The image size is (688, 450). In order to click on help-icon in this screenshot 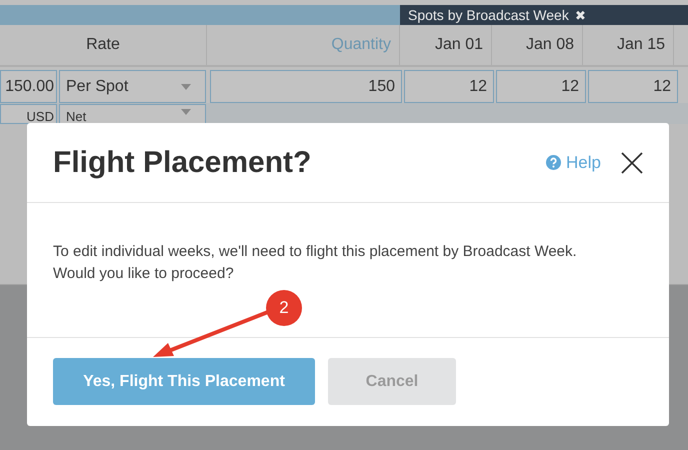, I will do `click(554, 162)`.